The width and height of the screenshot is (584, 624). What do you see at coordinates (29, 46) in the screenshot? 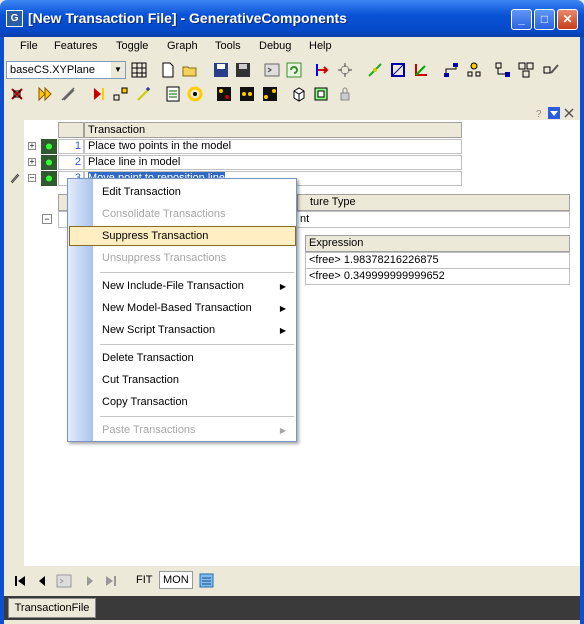
I see `menu-file: File` at bounding box center [29, 46].